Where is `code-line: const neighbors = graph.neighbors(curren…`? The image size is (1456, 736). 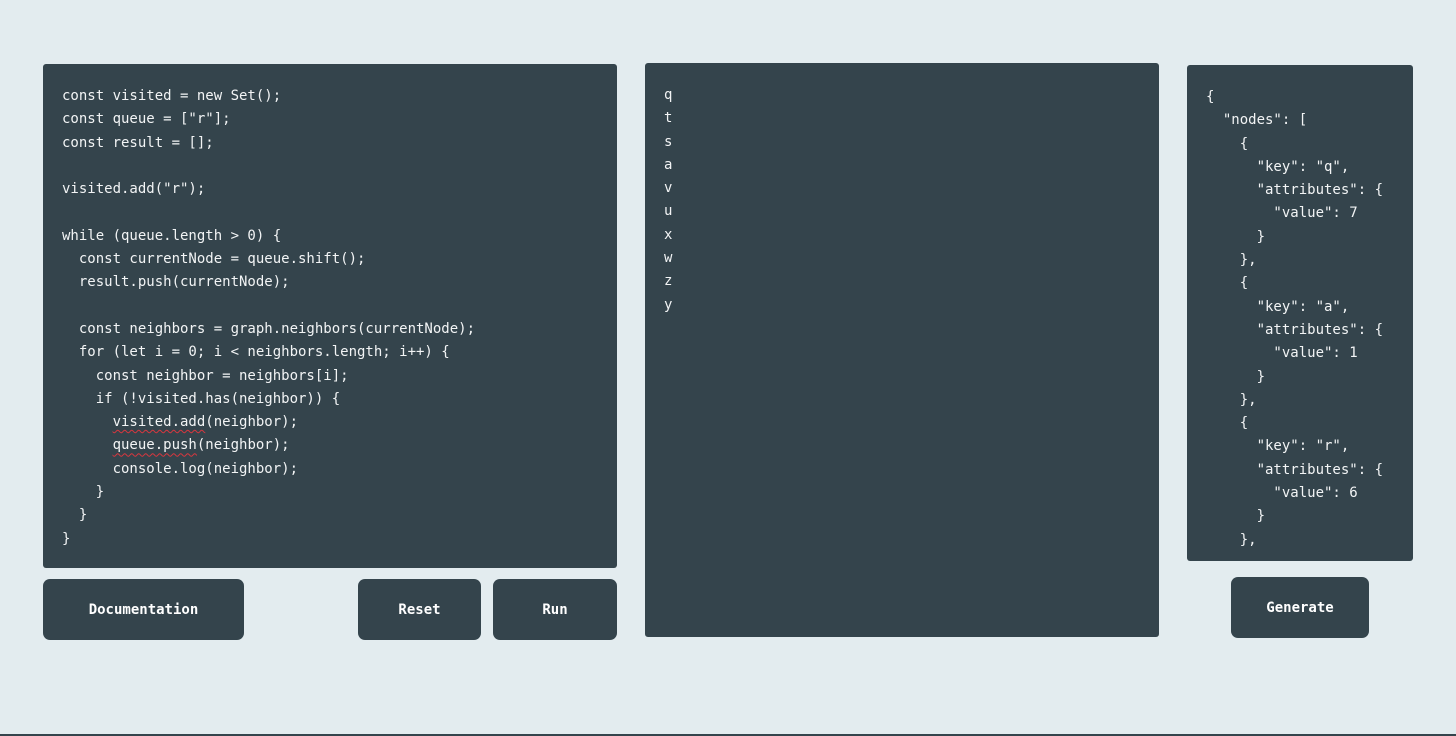 code-line: const neighbors = graph.neighbors(curren… is located at coordinates (269, 328).